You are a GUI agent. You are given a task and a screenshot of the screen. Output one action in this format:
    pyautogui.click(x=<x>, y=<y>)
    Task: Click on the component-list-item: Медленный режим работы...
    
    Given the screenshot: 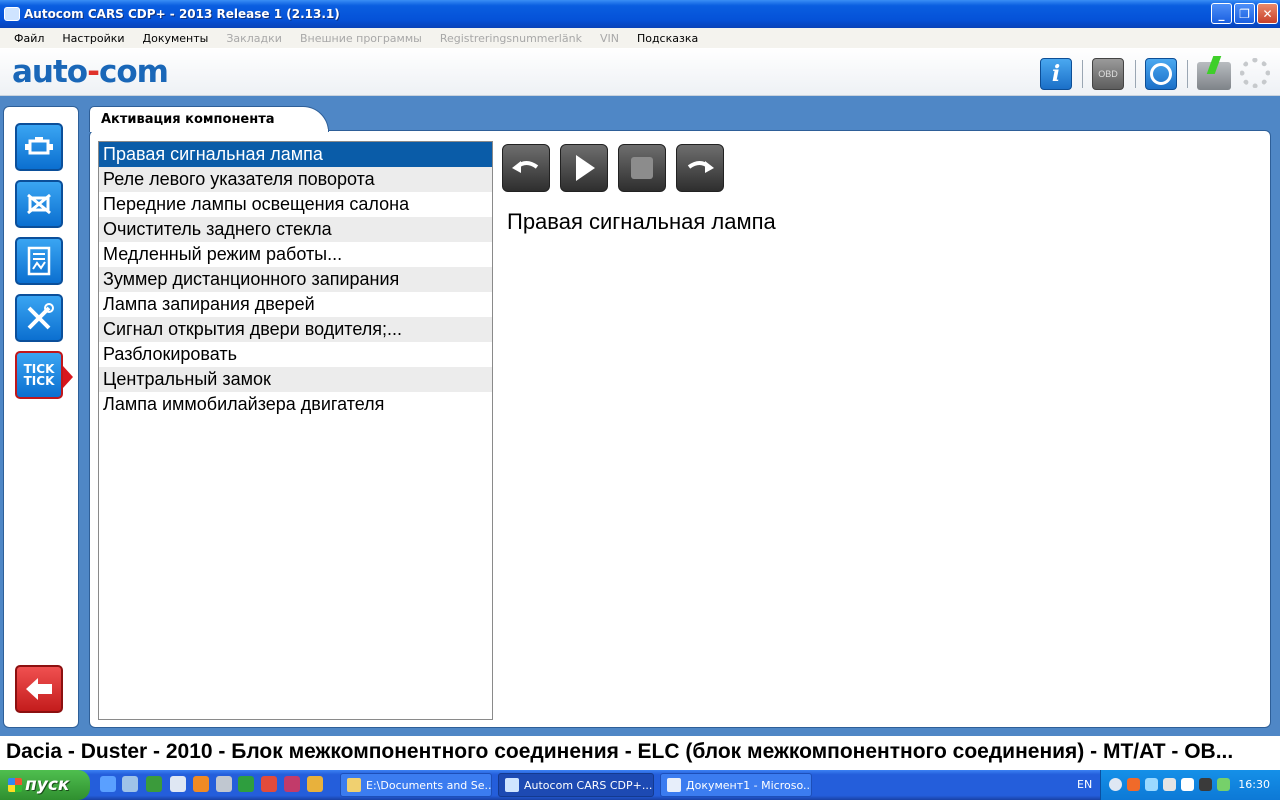 What is the action you would take?
    pyautogui.click(x=295, y=254)
    